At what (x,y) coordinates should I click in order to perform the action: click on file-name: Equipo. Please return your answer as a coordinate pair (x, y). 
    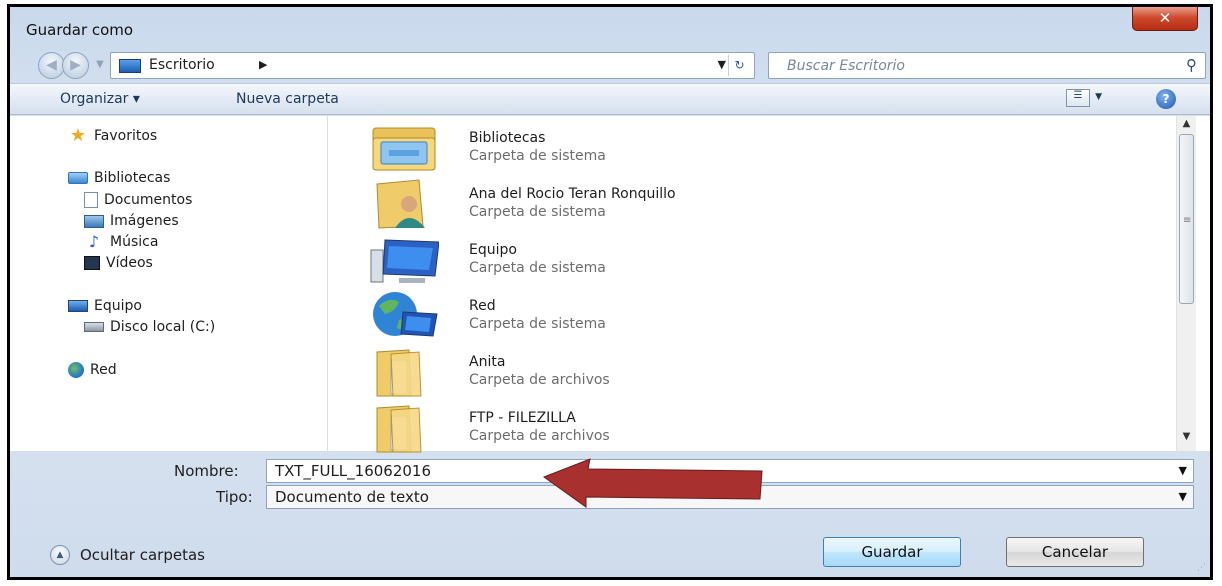
    Looking at the image, I should click on (493, 250).